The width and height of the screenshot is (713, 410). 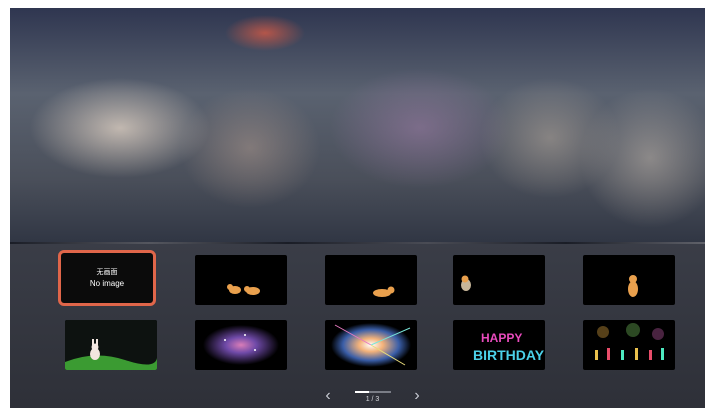 I want to click on nebula-tile, so click(x=241, y=345).